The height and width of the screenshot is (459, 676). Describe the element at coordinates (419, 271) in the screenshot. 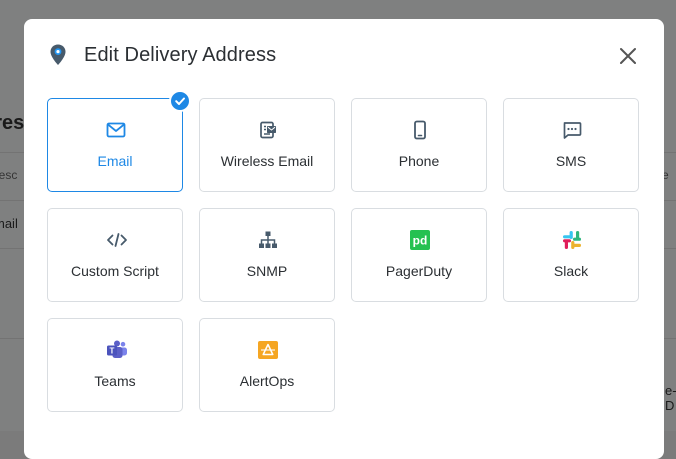

I see `option-label: PagerDuty` at that location.